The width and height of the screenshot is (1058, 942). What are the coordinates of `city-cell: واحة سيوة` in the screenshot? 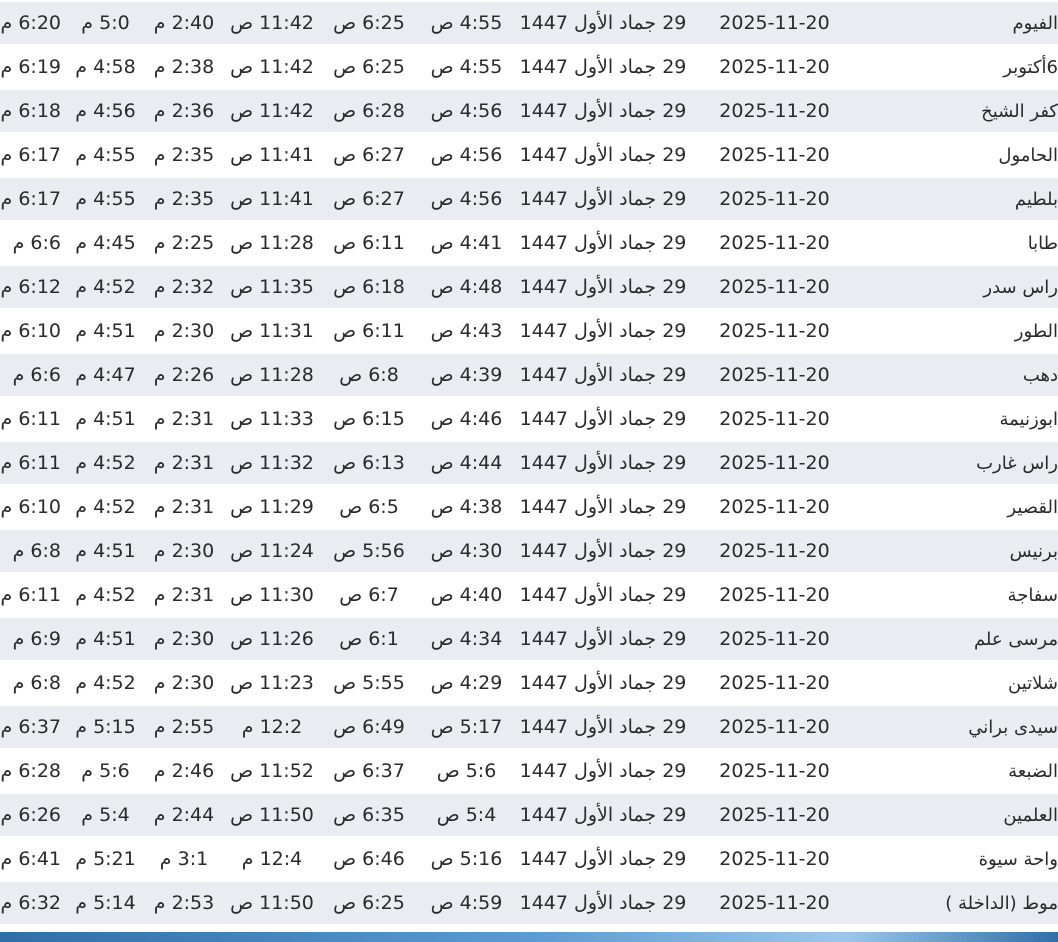 It's located at (958, 859).